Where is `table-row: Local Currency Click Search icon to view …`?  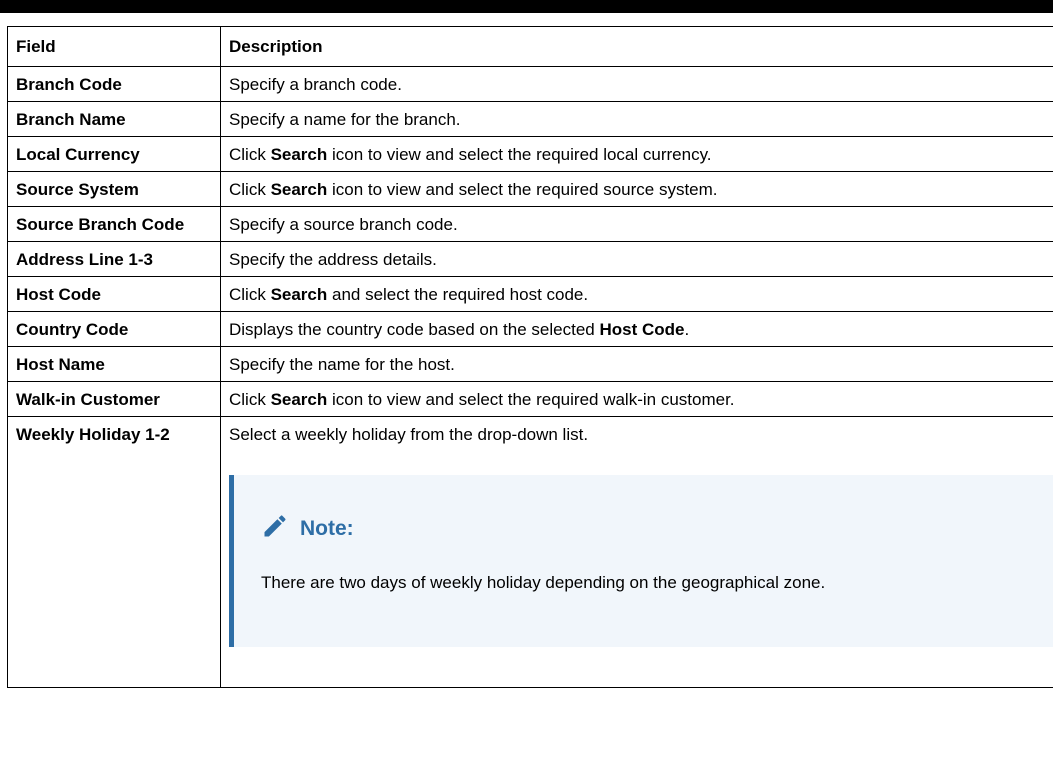
table-row: Local Currency Click Search icon to view … is located at coordinates (530, 154).